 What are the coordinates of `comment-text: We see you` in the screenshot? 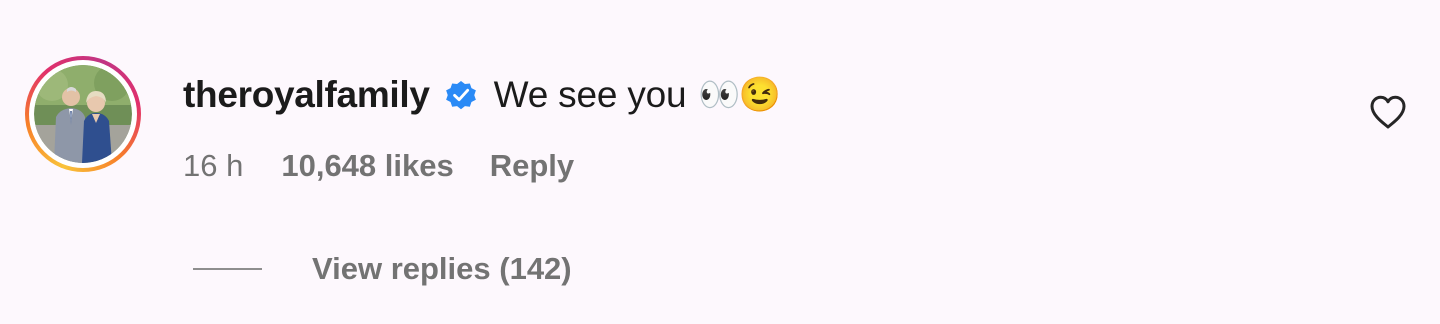 It's located at (590, 94).